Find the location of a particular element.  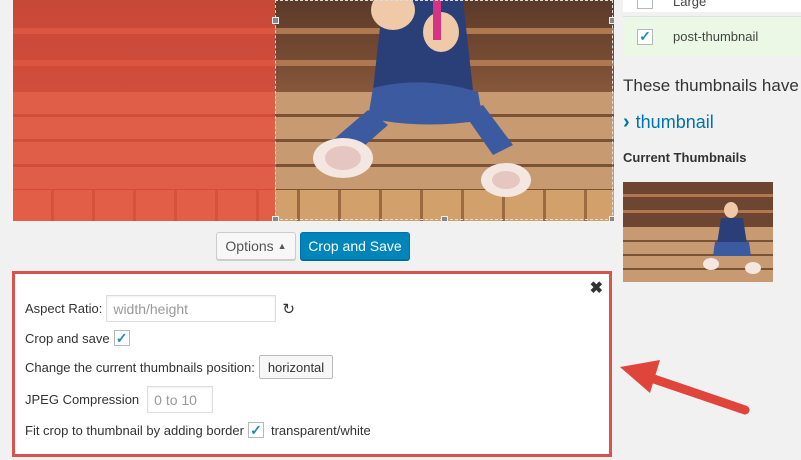

crop-and-save-row: Crop and save ✓ is located at coordinates (77, 338).